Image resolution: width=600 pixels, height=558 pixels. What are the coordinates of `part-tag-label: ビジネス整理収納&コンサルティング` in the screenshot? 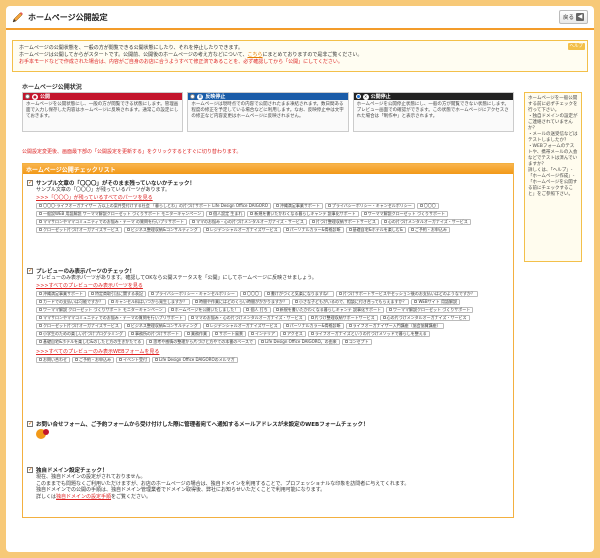 It's located at (164, 325).